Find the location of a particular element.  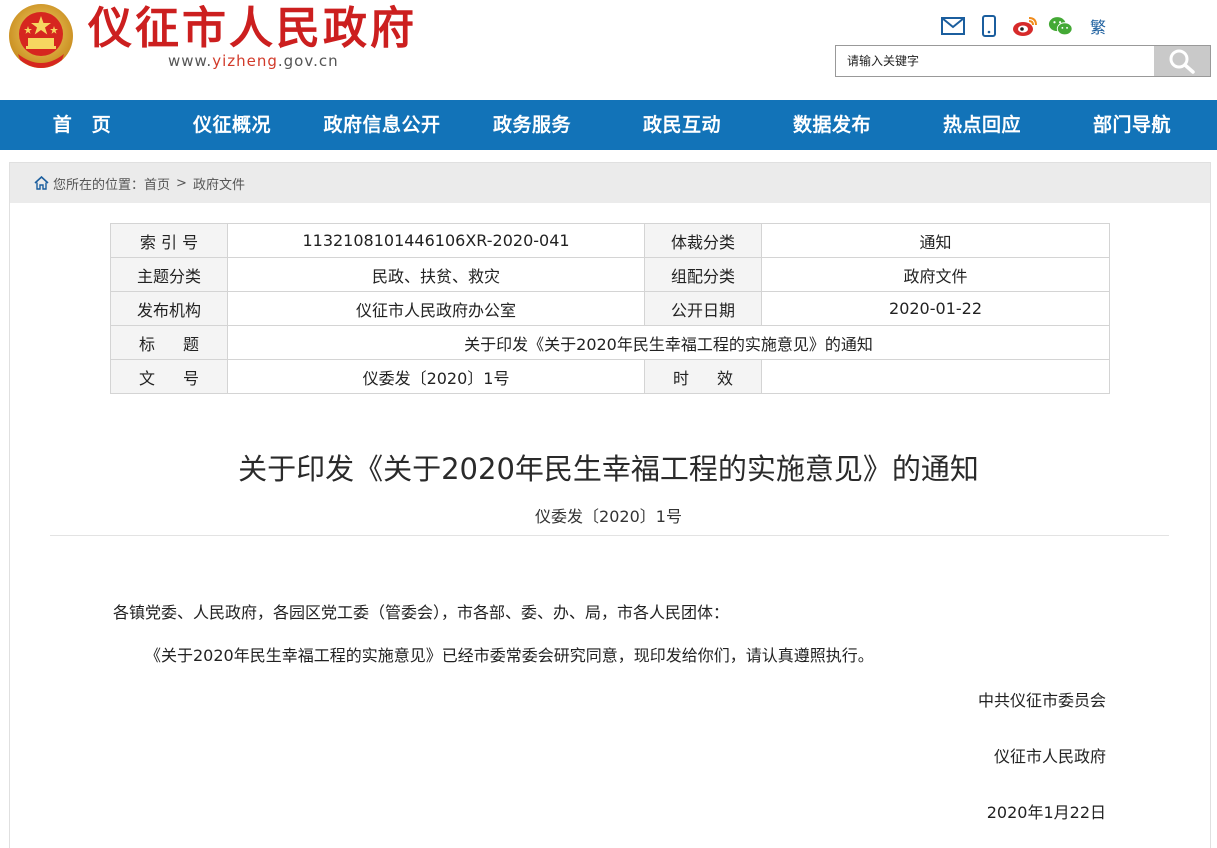

date-value: 2020-01-22 is located at coordinates (935, 308).